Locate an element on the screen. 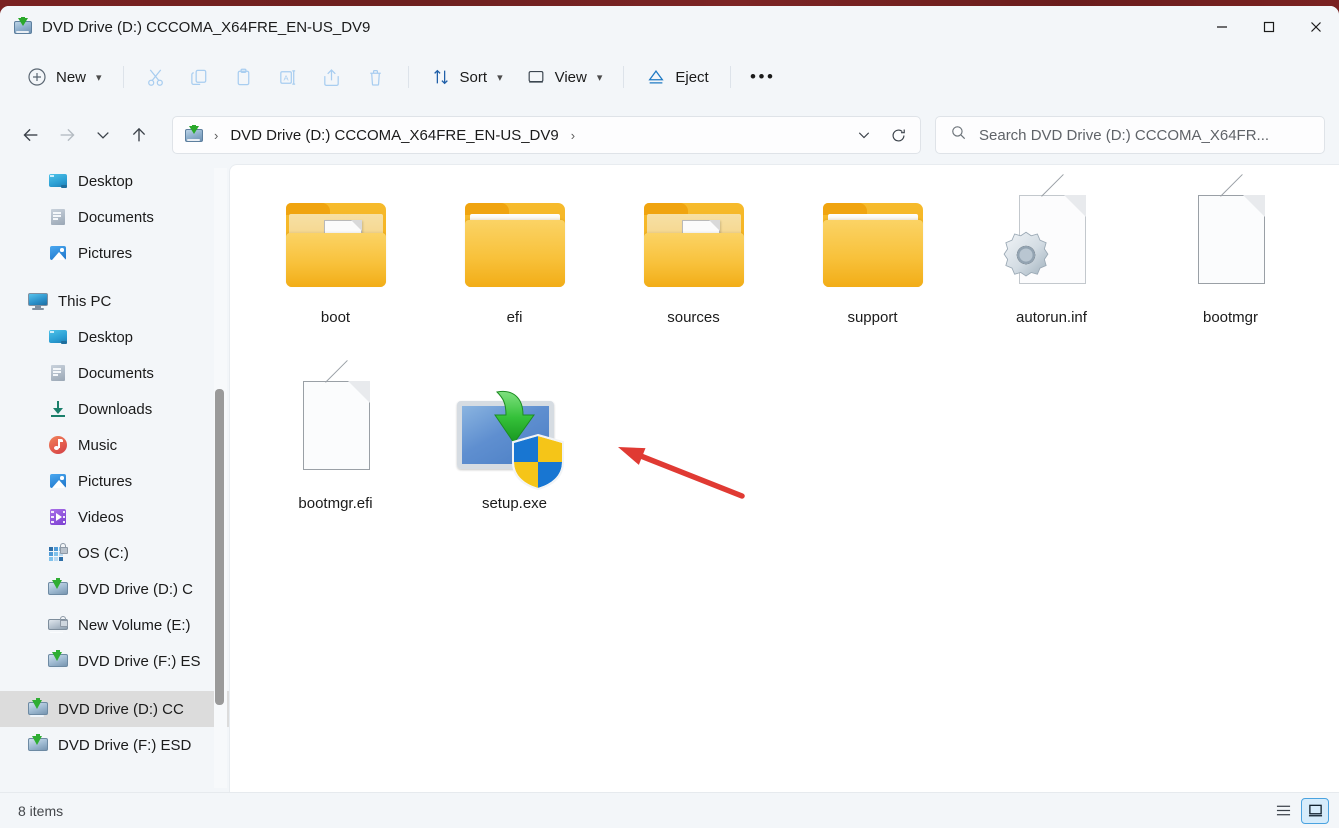  file-item: sources is located at coordinates (693, 270).